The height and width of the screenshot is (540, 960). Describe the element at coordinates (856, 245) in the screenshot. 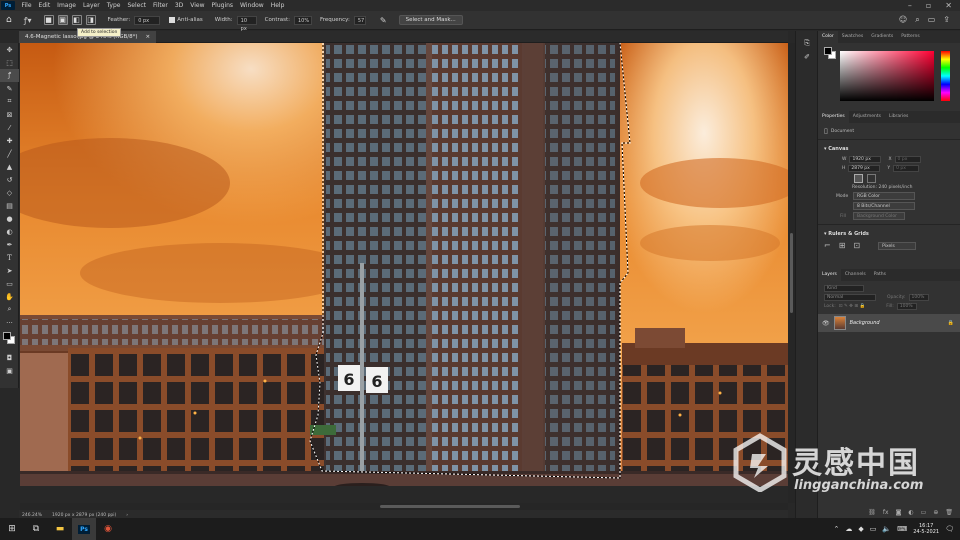

I see `guides-icon: ⊡` at that location.